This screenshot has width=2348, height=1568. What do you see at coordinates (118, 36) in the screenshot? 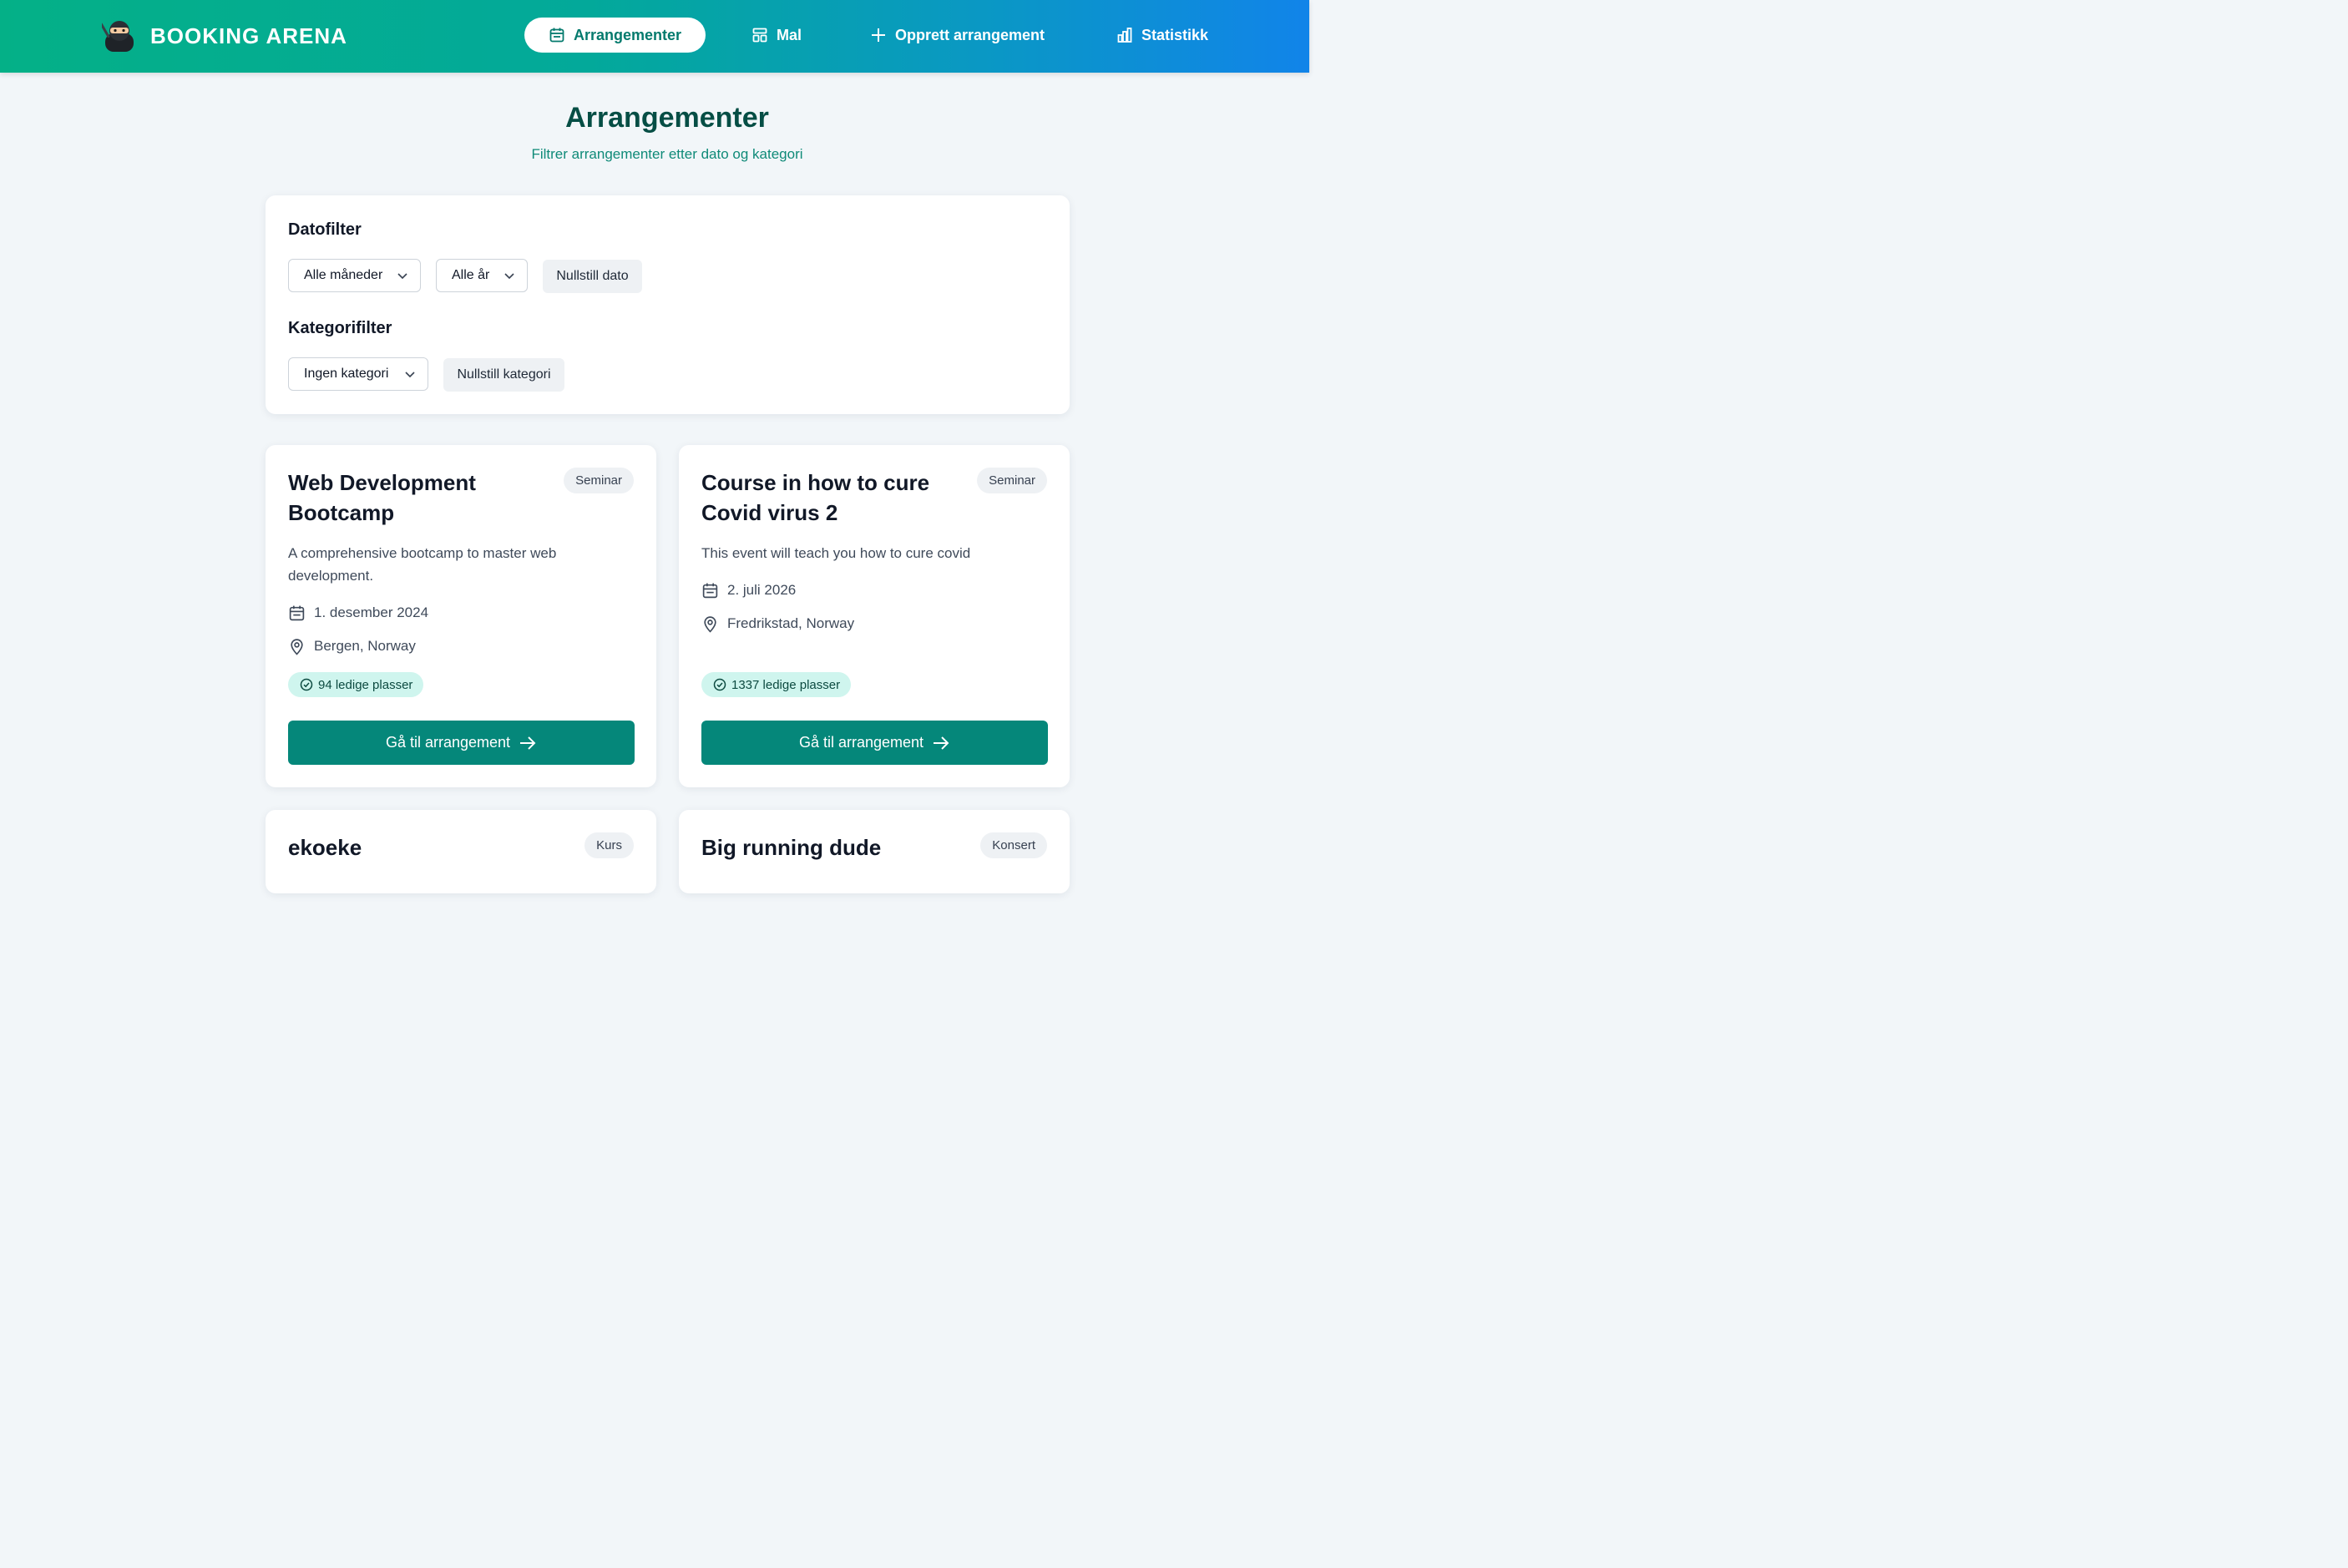
I see `ninja-logo-icon` at bounding box center [118, 36].